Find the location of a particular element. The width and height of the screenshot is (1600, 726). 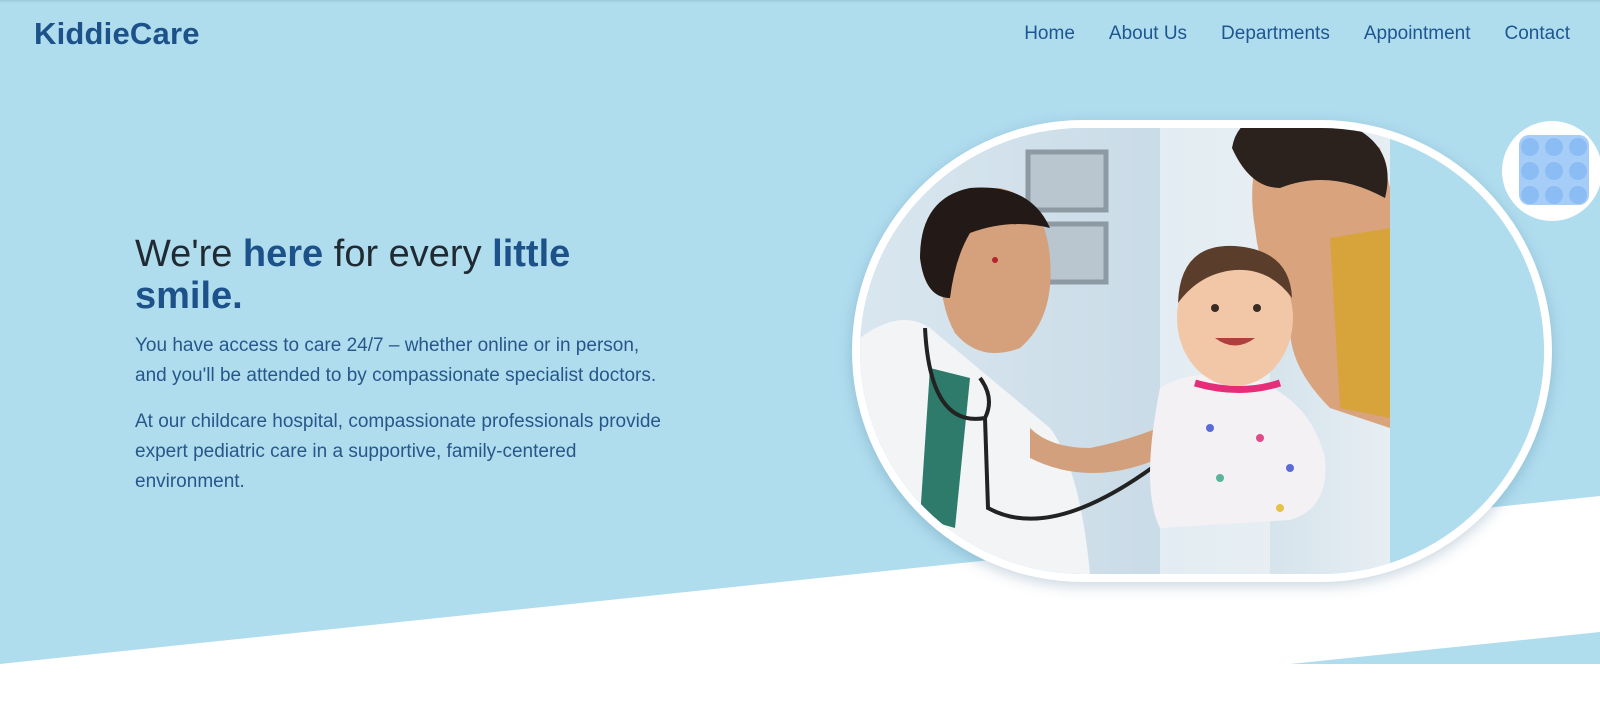

nav-link-departments: Departments is located at coordinates (1275, 34).